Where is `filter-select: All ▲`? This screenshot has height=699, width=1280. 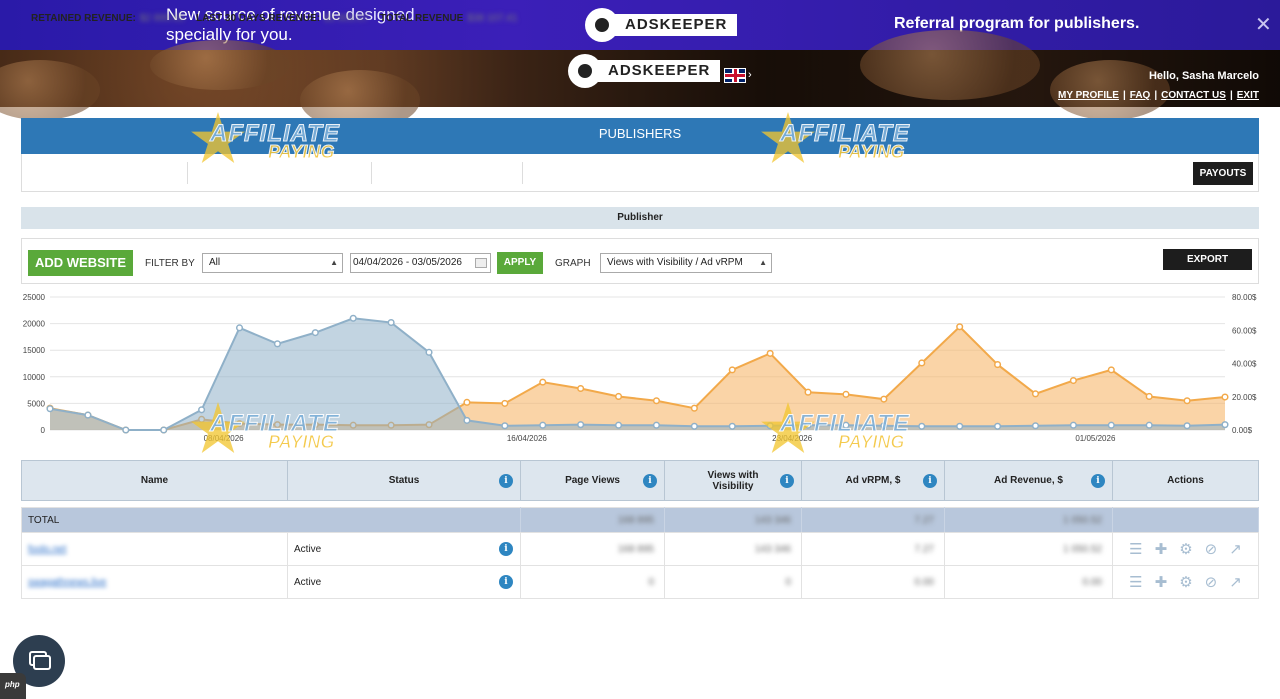
filter-select: All ▲ is located at coordinates (272, 263).